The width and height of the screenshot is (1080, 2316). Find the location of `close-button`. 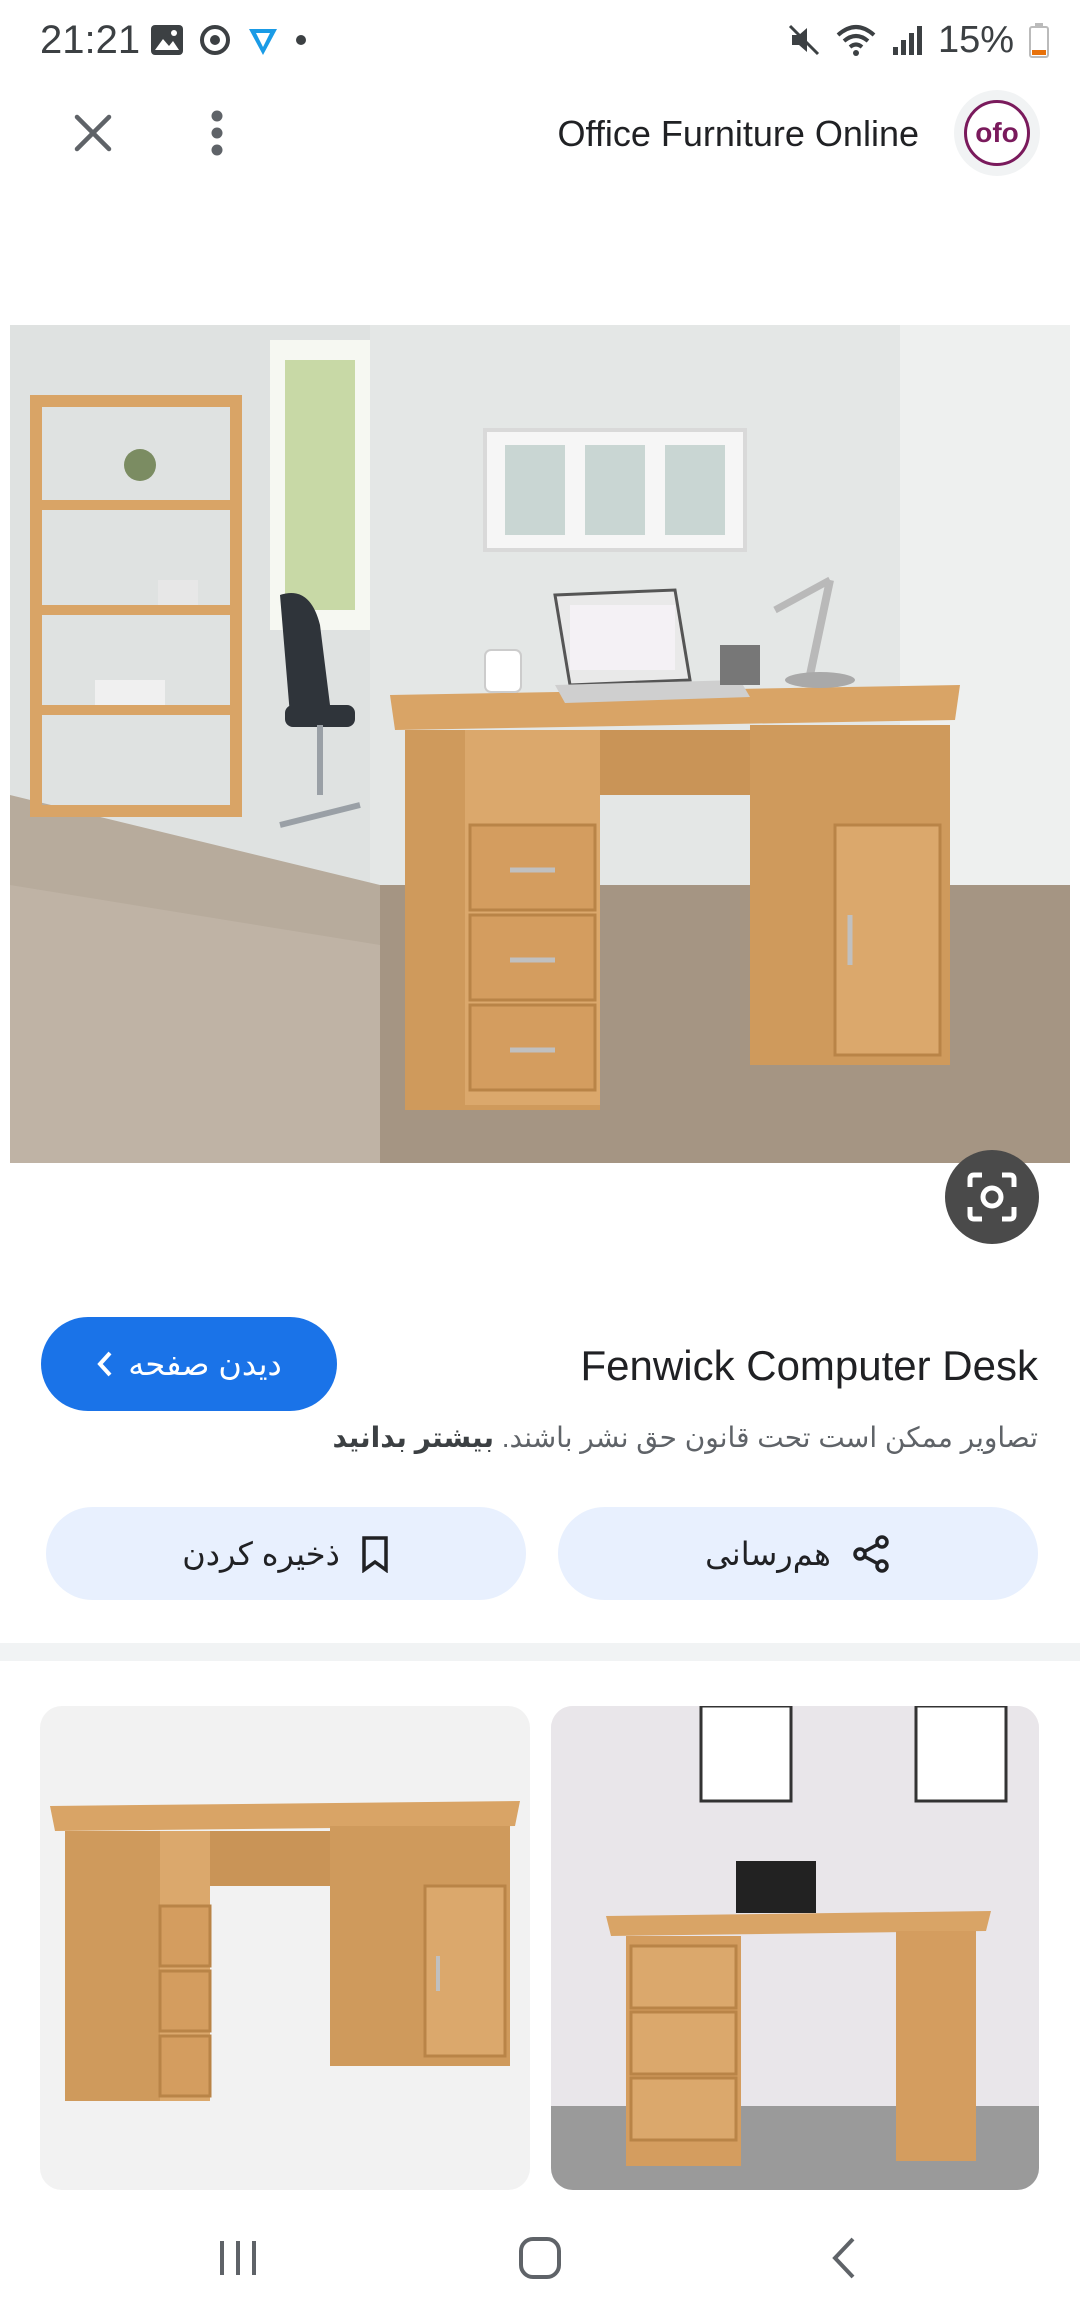

close-button is located at coordinates (93, 133).